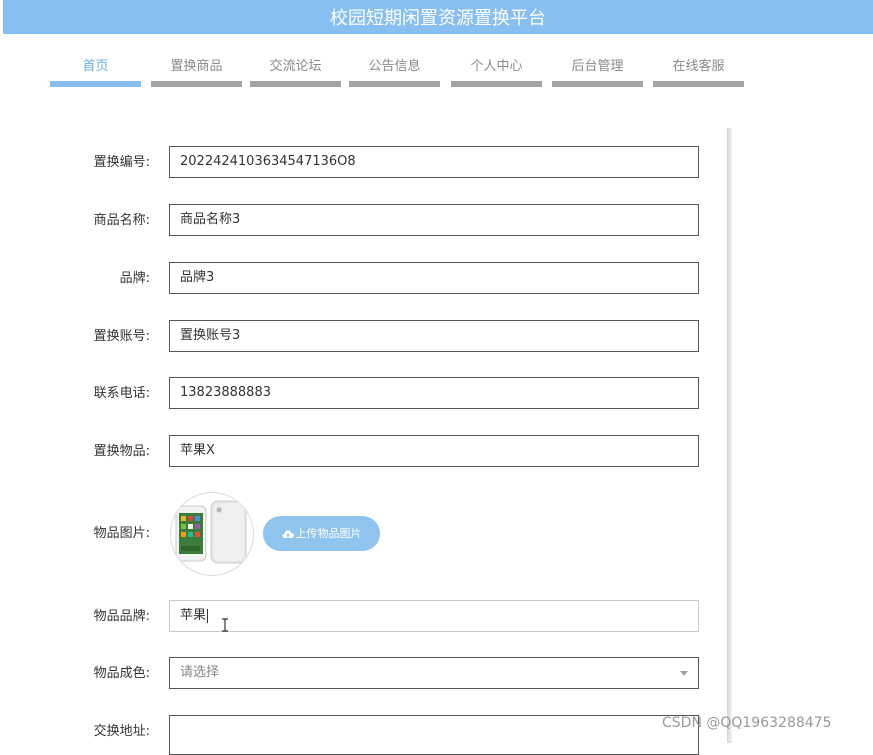  I want to click on main-nav: 首页 置换商品 交流论坛 公告信息 个人中心 后台管理 在线客服, so click(436, 72).